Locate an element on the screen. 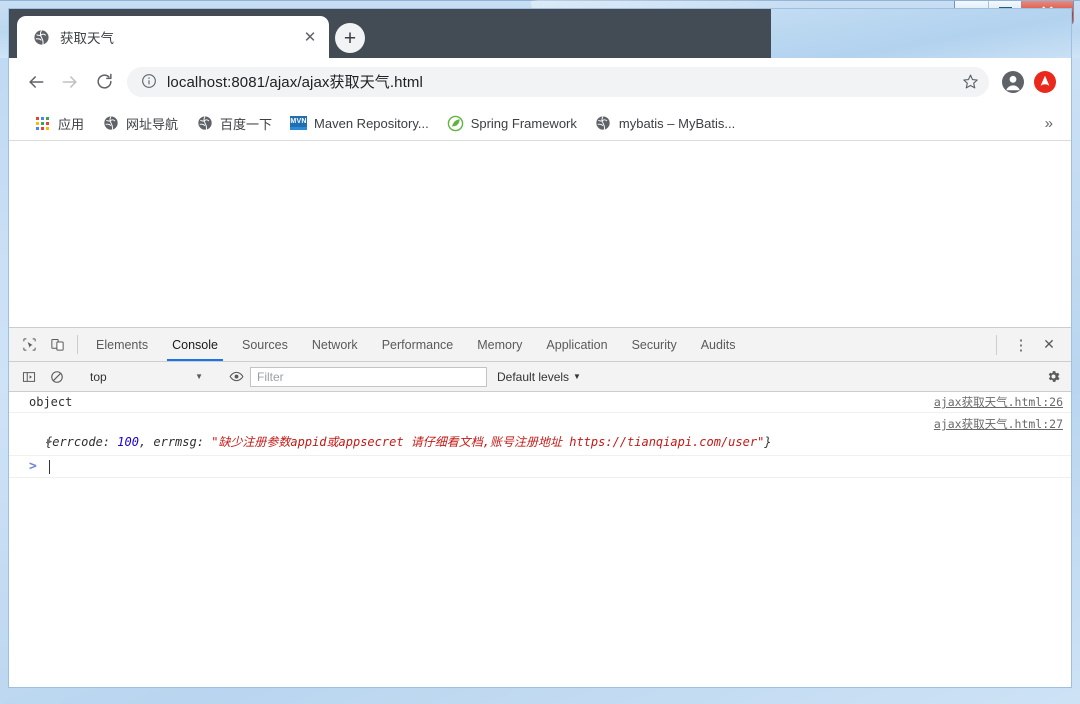 Image resolution: width=1080 pixels, height=704 pixels. tab-audits: Audits is located at coordinates (718, 344).